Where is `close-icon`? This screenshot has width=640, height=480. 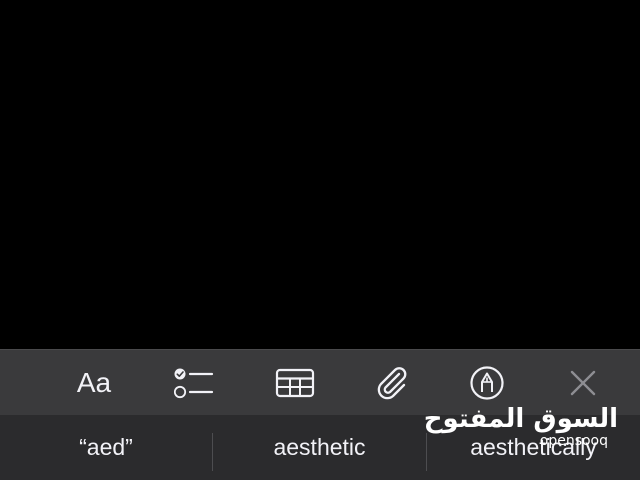 close-icon is located at coordinates (583, 383).